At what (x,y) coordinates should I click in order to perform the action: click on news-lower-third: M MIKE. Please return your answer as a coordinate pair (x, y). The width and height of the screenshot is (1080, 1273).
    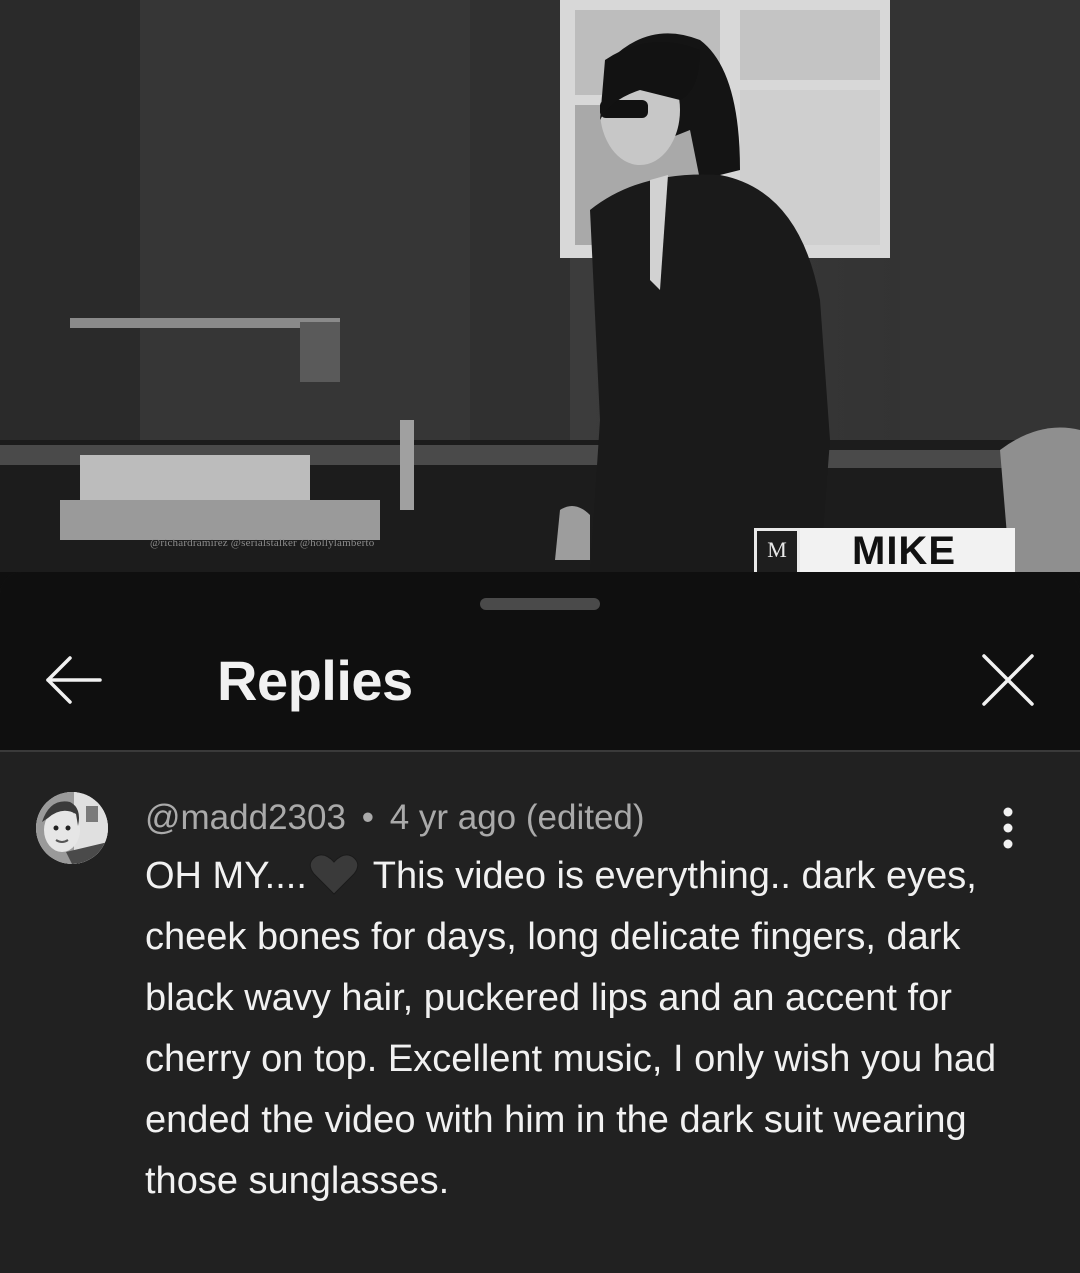
    Looking at the image, I should click on (877, 546).